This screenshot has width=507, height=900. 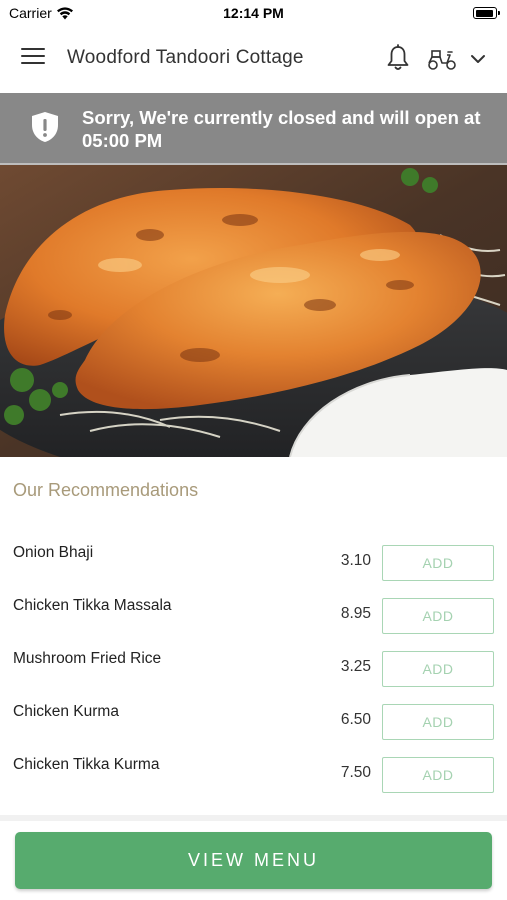 What do you see at coordinates (86, 764) in the screenshot?
I see `item-name: Chicken Tikka Kurma` at bounding box center [86, 764].